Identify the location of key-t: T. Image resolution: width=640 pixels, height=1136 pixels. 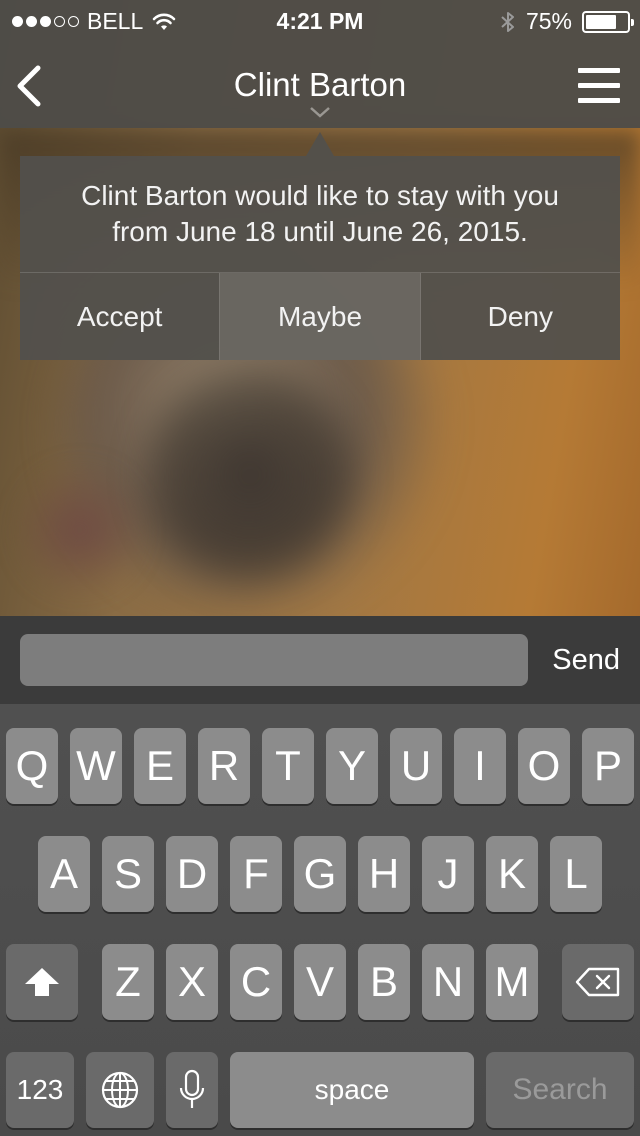
(288, 766).